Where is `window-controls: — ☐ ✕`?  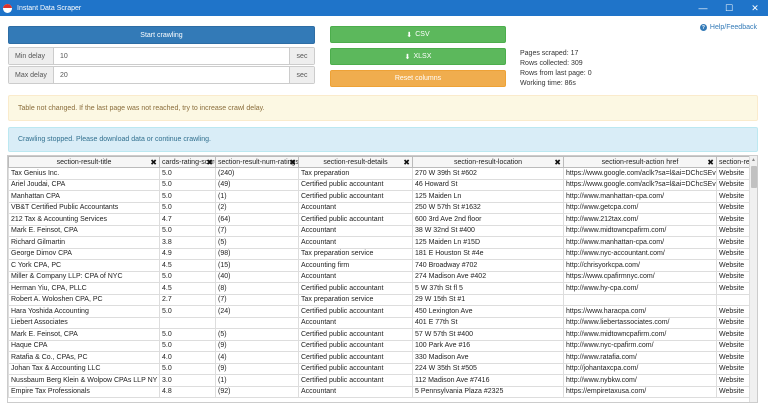 window-controls: — ☐ ✕ is located at coordinates (729, 8).